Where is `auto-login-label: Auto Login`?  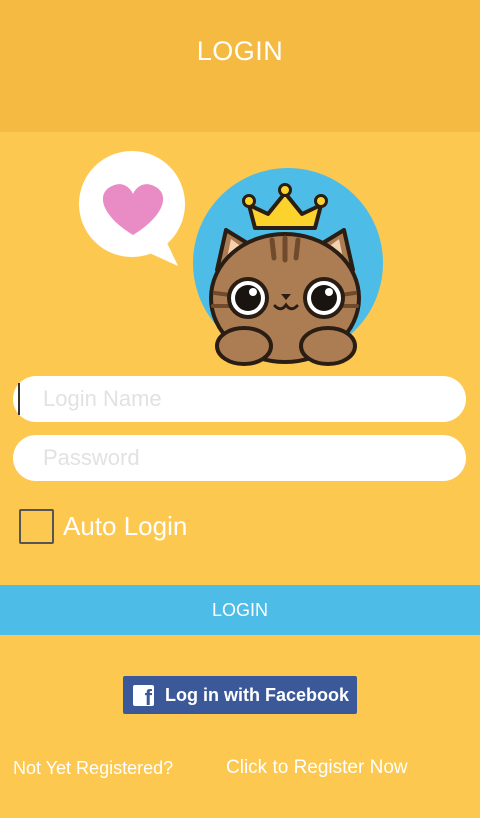 auto-login-label: Auto Login is located at coordinates (125, 526).